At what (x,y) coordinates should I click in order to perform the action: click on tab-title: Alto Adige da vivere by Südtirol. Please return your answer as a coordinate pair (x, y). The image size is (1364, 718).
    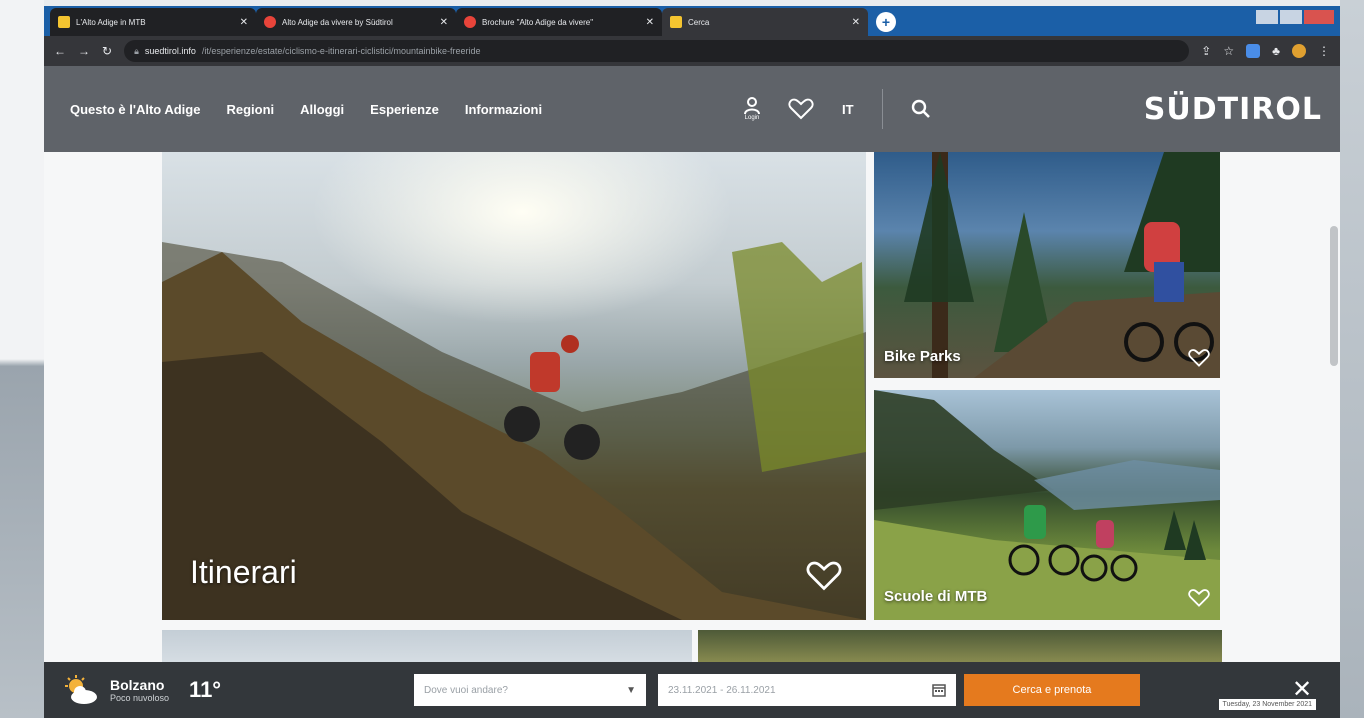
    Looking at the image, I should click on (337, 22).